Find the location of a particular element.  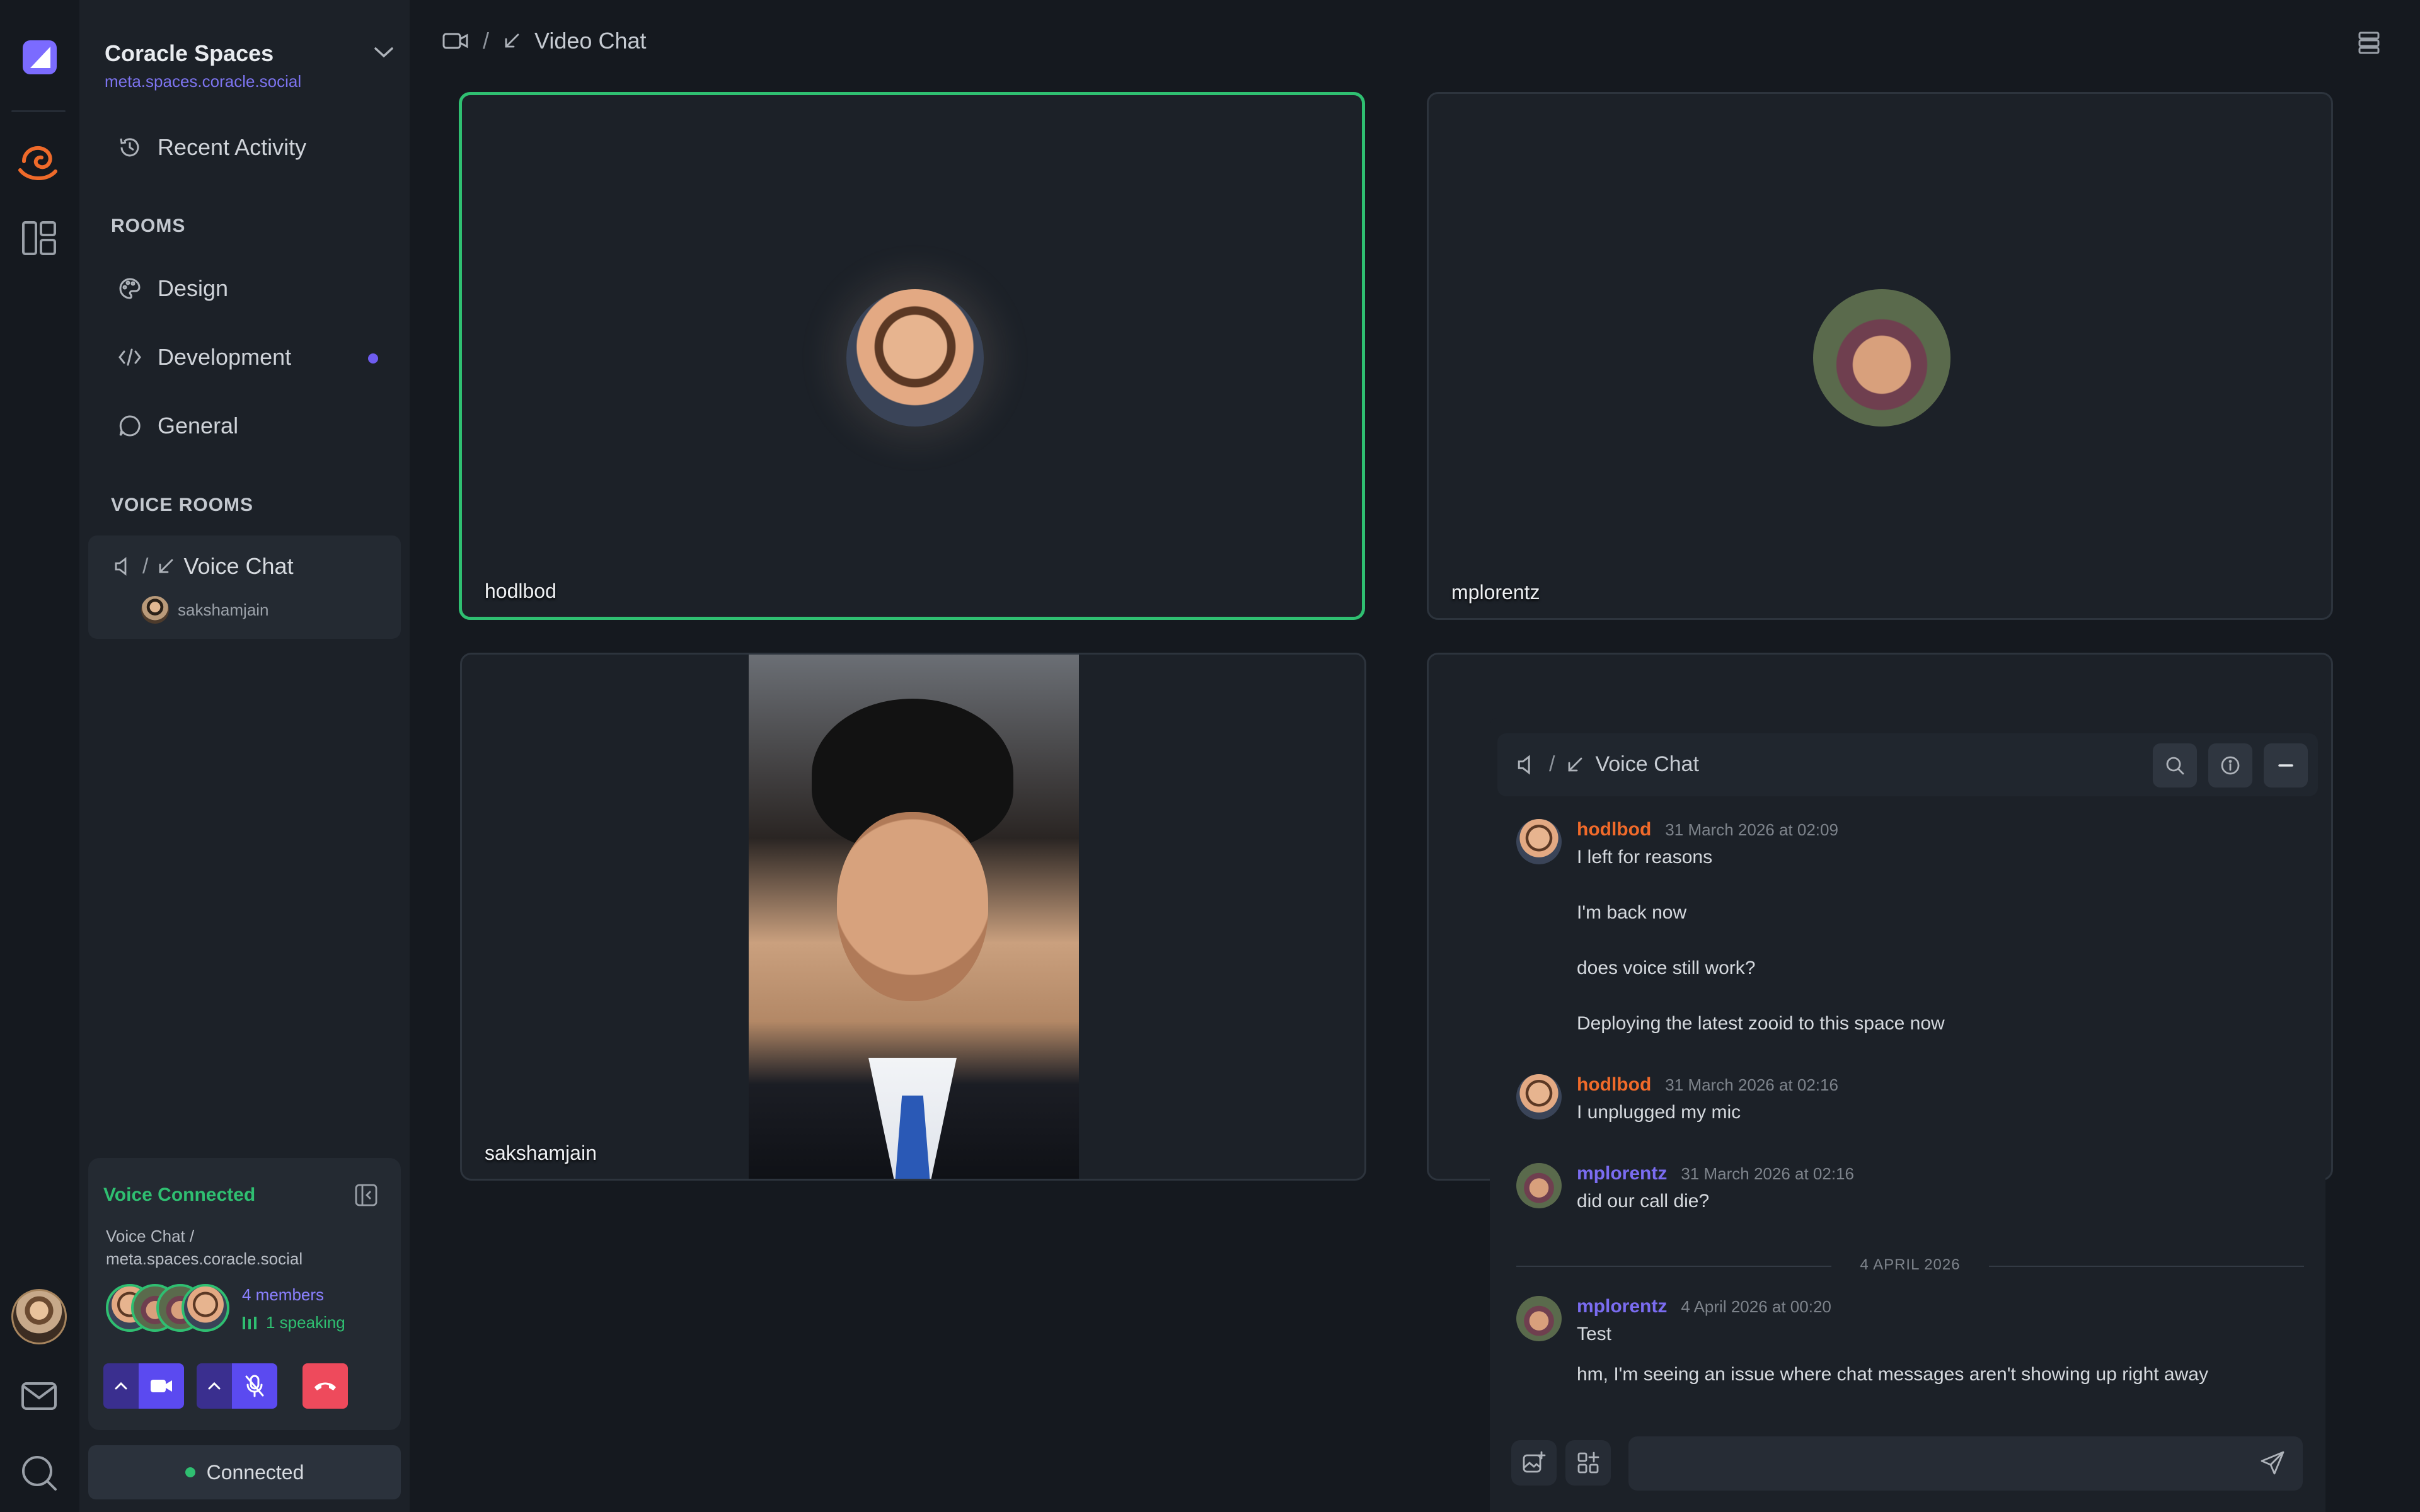

sidebar-item-label: Development is located at coordinates (225, 357).